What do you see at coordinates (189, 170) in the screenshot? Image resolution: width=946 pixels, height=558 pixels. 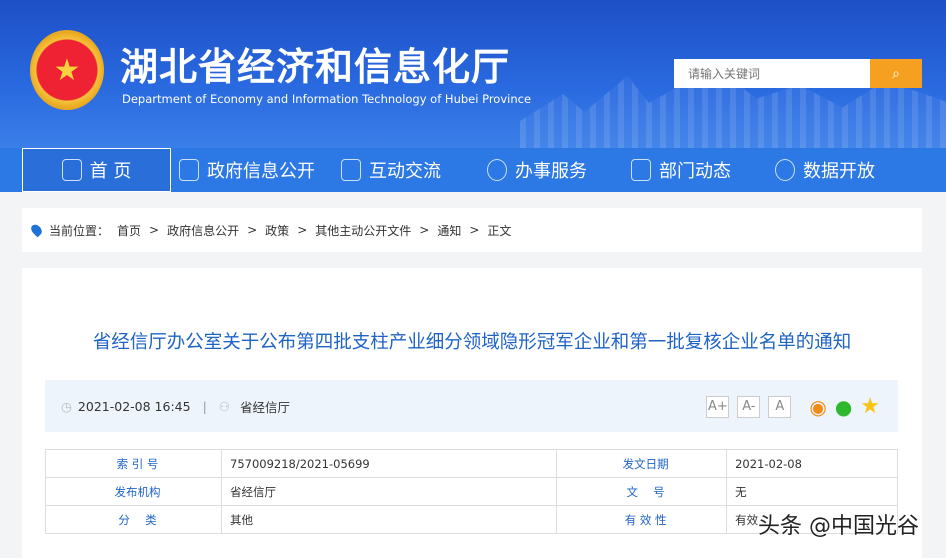 I see `document-icon` at bounding box center [189, 170].